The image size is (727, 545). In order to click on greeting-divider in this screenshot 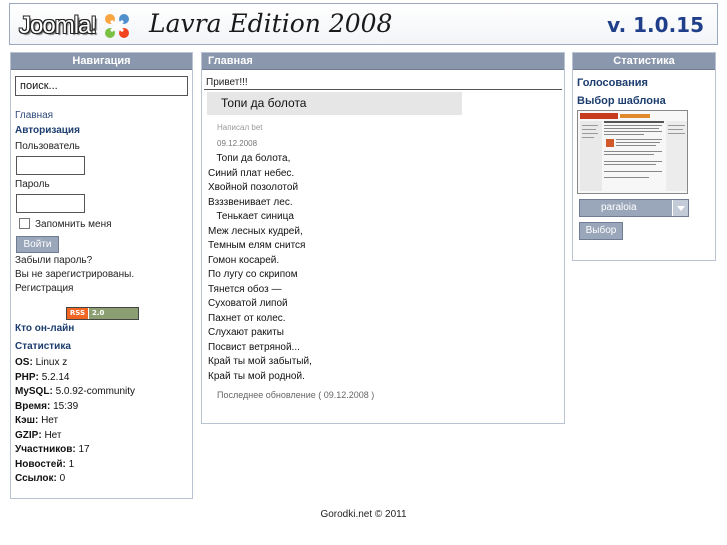, I will do `click(383, 89)`.